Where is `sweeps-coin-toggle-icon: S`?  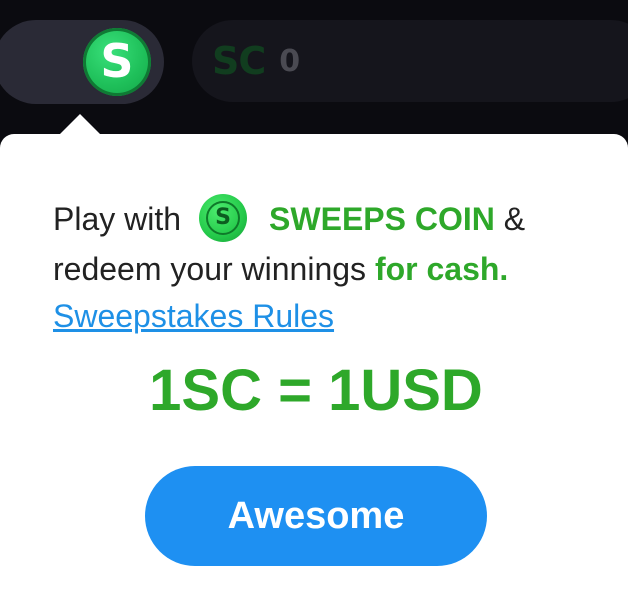 sweeps-coin-toggle-icon: S is located at coordinates (117, 62).